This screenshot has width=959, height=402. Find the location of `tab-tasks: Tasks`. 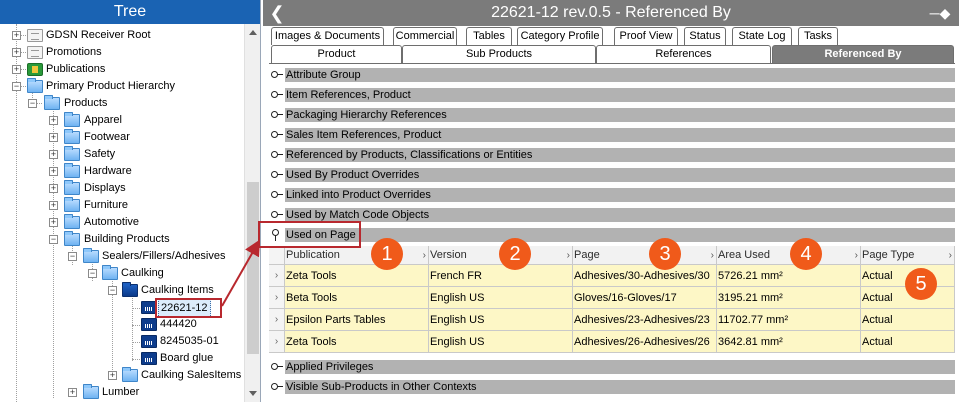

tab-tasks: Tasks is located at coordinates (818, 36).